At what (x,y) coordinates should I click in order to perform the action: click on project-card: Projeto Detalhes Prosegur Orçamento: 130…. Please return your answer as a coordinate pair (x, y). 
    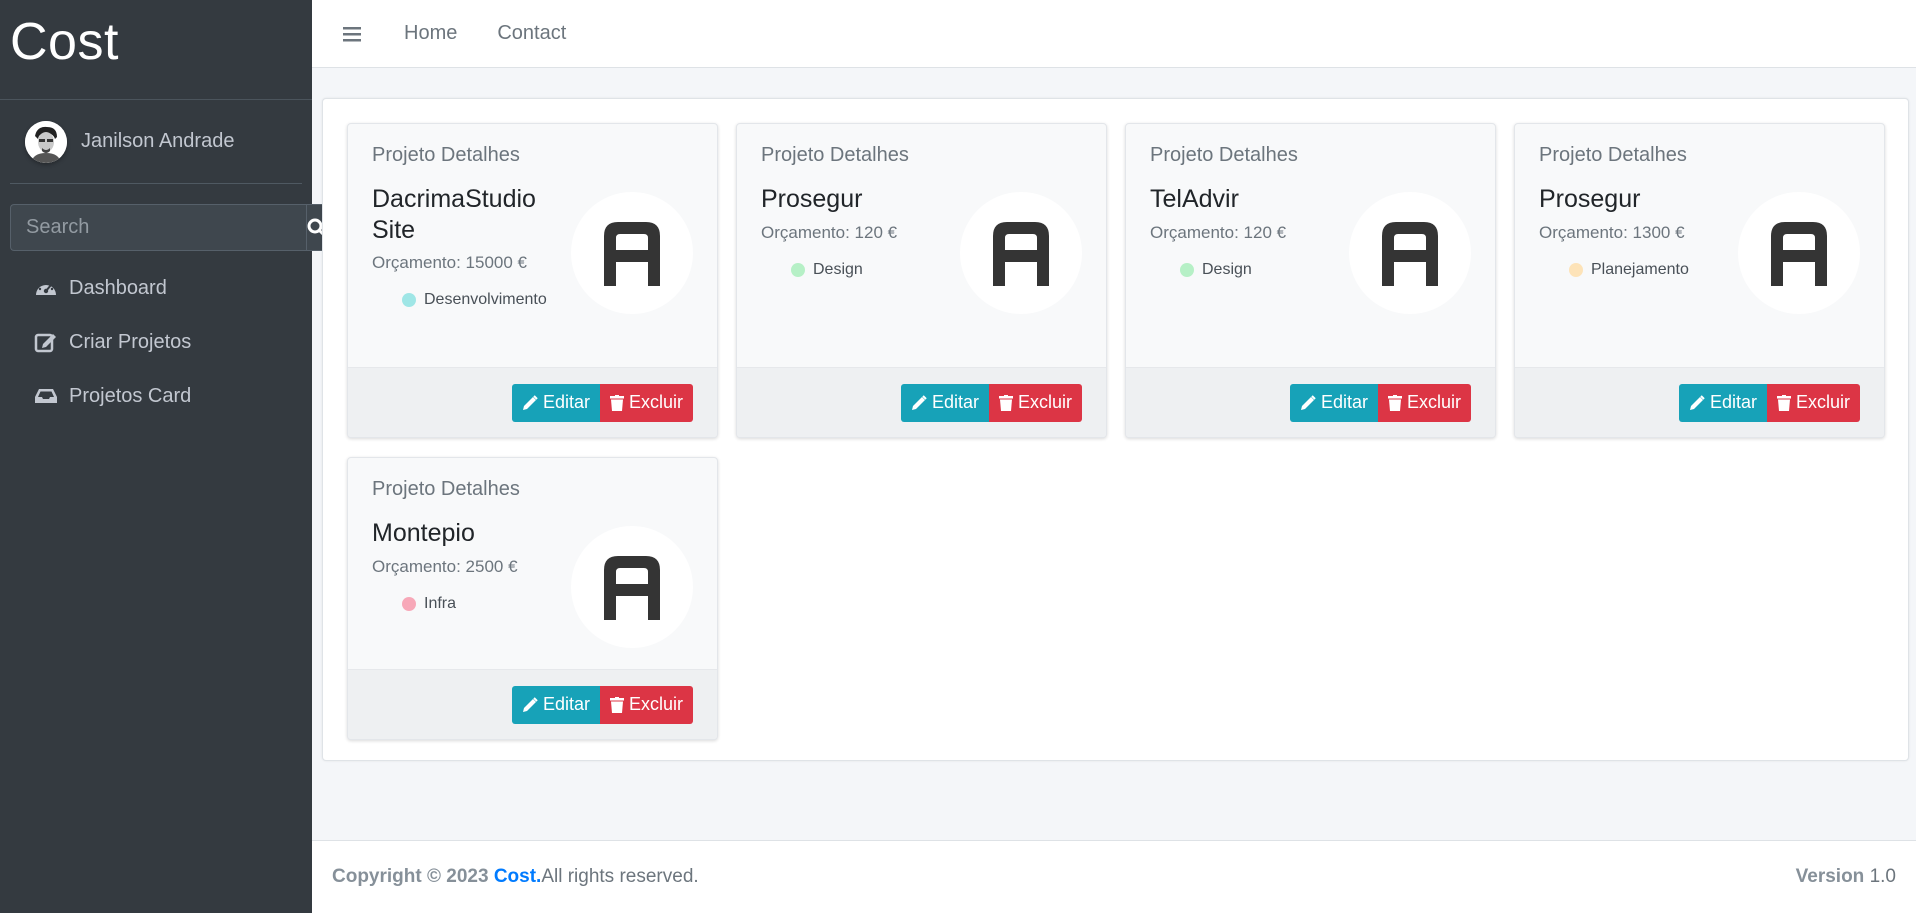
    Looking at the image, I should click on (1699, 280).